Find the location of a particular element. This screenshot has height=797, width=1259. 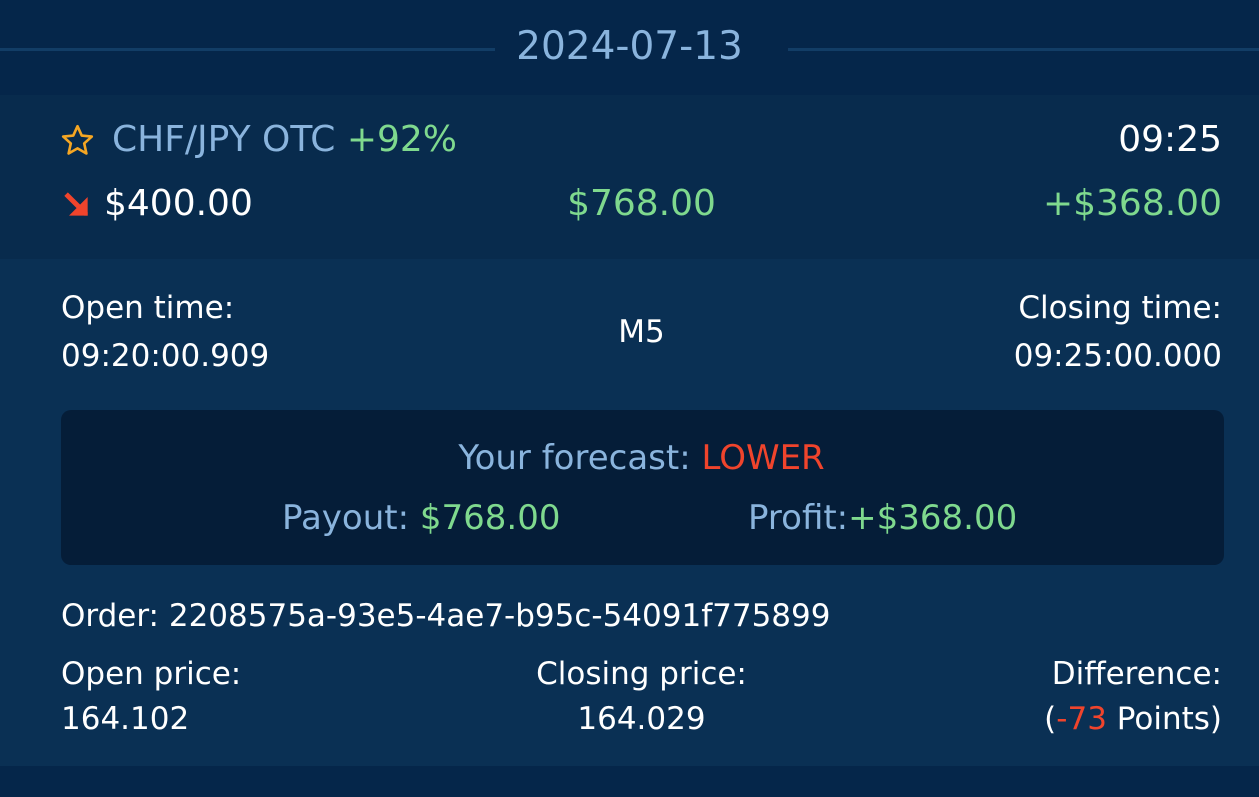

difference-unit: Points) is located at coordinates (1164, 719).